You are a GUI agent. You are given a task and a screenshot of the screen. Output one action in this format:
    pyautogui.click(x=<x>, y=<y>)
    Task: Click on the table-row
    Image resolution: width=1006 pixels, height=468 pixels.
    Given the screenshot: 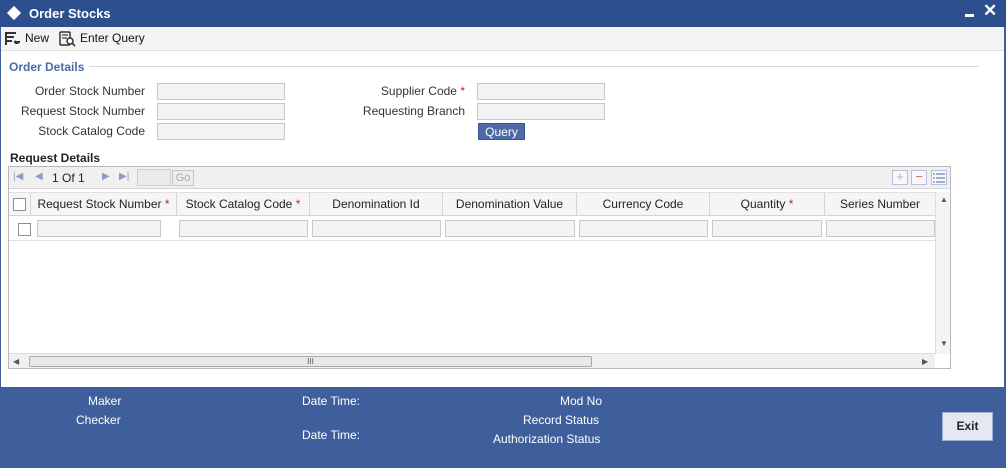 What is the action you would take?
    pyautogui.click(x=472, y=229)
    